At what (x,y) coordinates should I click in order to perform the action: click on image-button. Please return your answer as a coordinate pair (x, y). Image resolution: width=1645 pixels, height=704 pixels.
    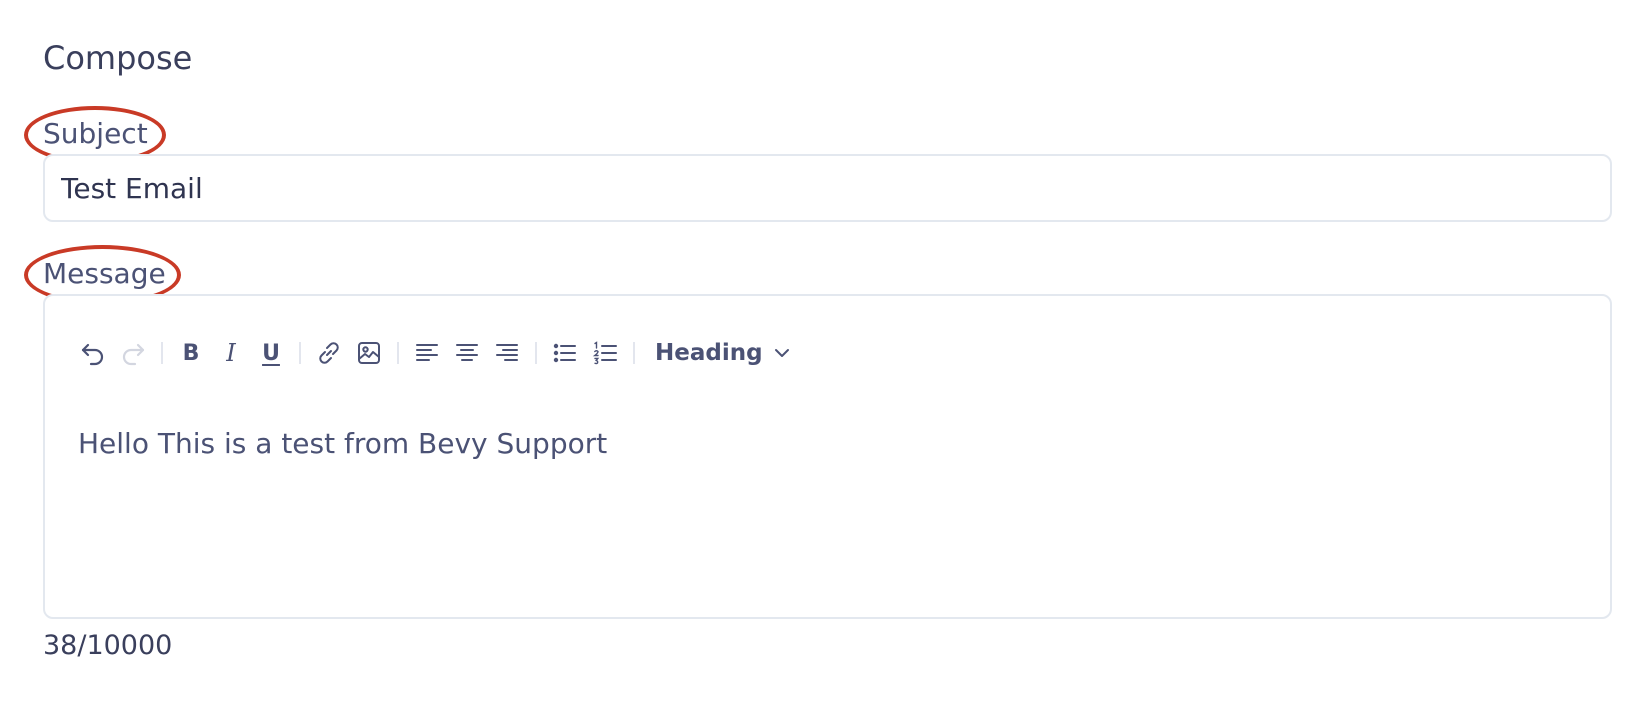
    Looking at the image, I should click on (369, 353).